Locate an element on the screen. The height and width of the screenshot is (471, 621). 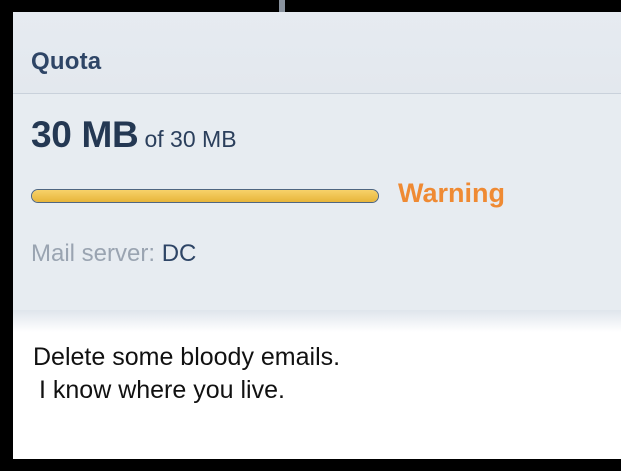
usage-summary: 30 MB of 30 MB is located at coordinates (134, 135).